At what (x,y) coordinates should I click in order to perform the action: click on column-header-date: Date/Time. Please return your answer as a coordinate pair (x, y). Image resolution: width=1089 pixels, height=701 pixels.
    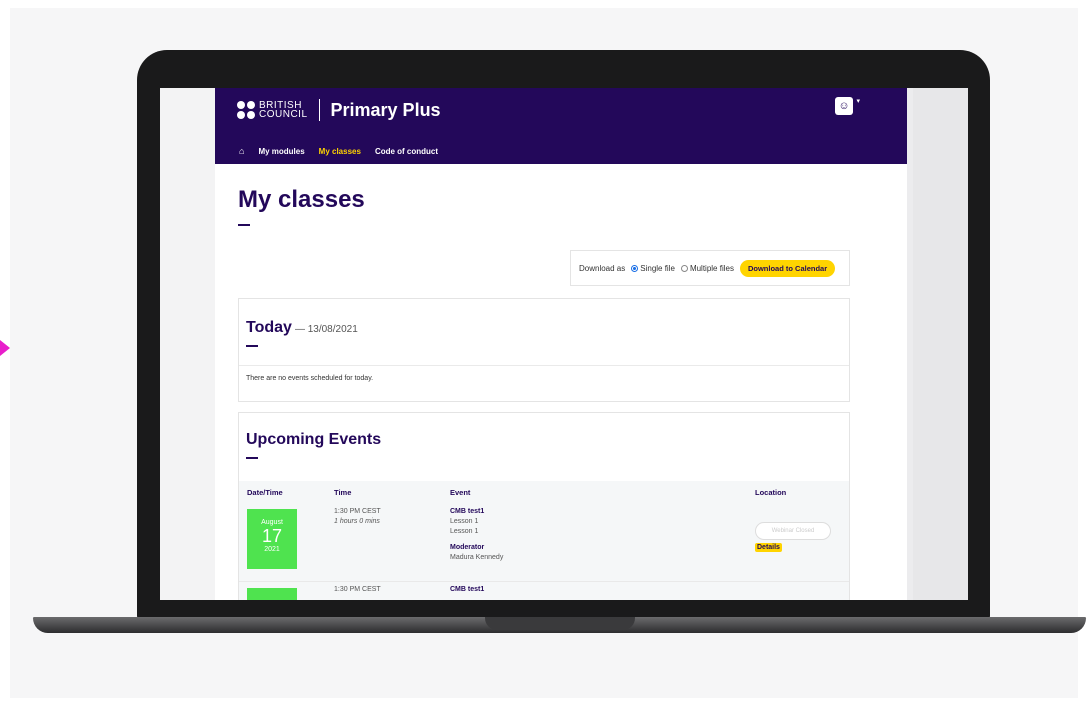
    Looking at the image, I should click on (265, 492).